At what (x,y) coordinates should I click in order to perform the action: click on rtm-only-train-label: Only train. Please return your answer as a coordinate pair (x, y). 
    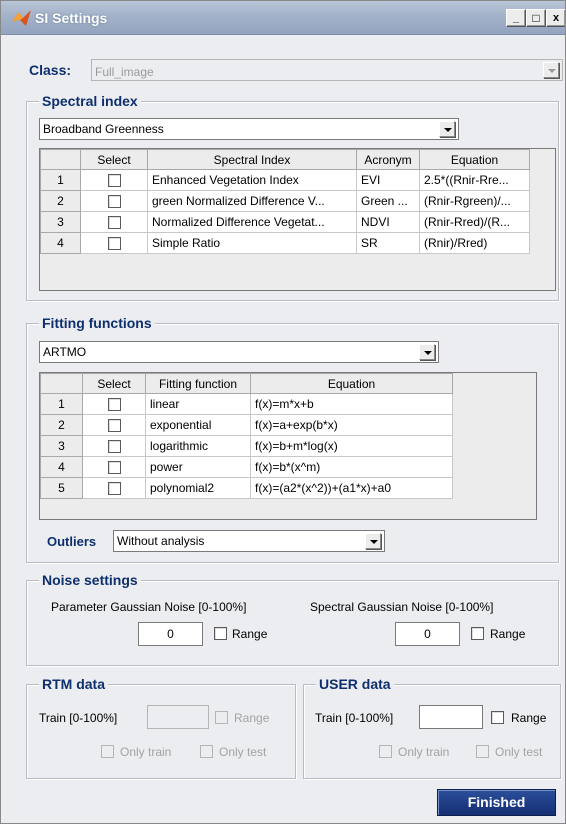
    Looking at the image, I should click on (146, 752).